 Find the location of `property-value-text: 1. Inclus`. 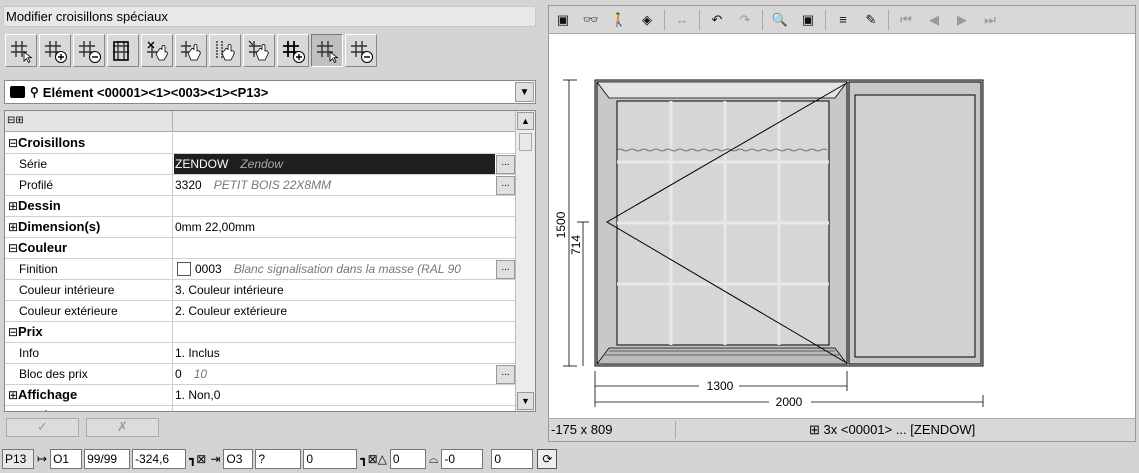

property-value-text: 1. Inclus is located at coordinates (197, 353).